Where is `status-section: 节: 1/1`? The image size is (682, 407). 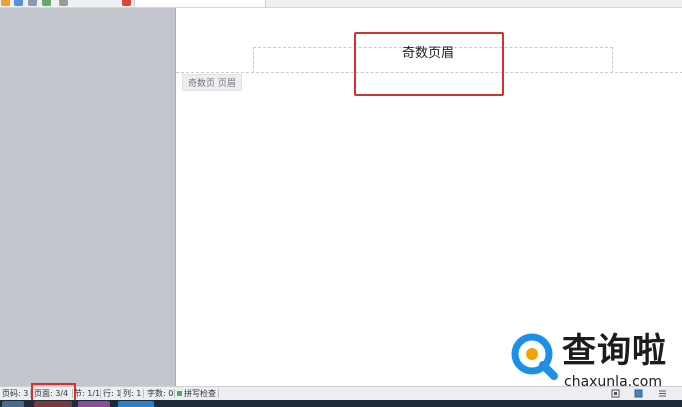 status-section: 节: 1/1 is located at coordinates (87, 394).